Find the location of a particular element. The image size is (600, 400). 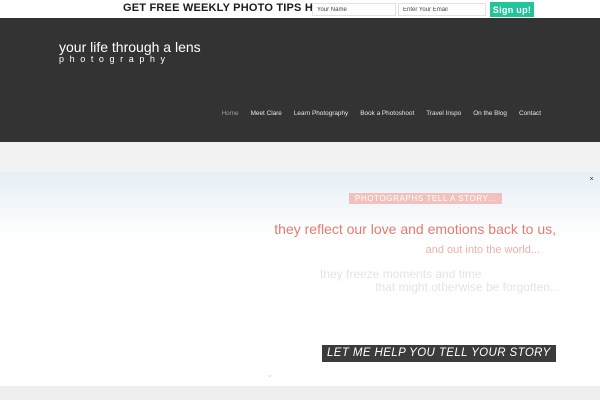

nav-item-travel-inspo: Travel Inspo is located at coordinates (443, 113).